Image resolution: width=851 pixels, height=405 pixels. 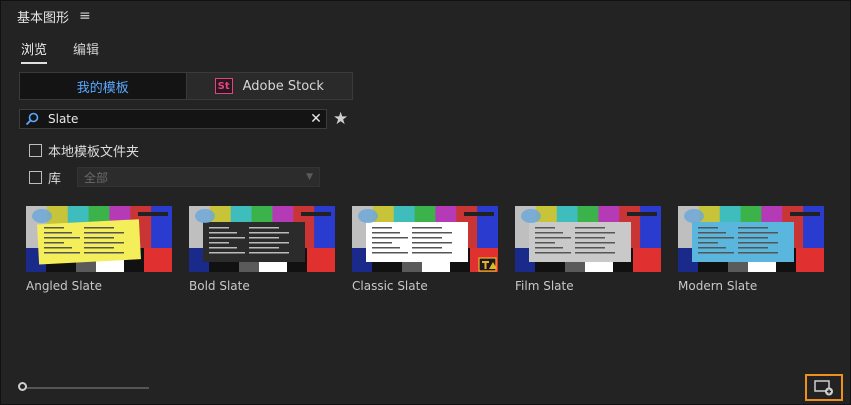 I want to click on adobe-stock-button: St Adobe Stock, so click(x=268, y=86).